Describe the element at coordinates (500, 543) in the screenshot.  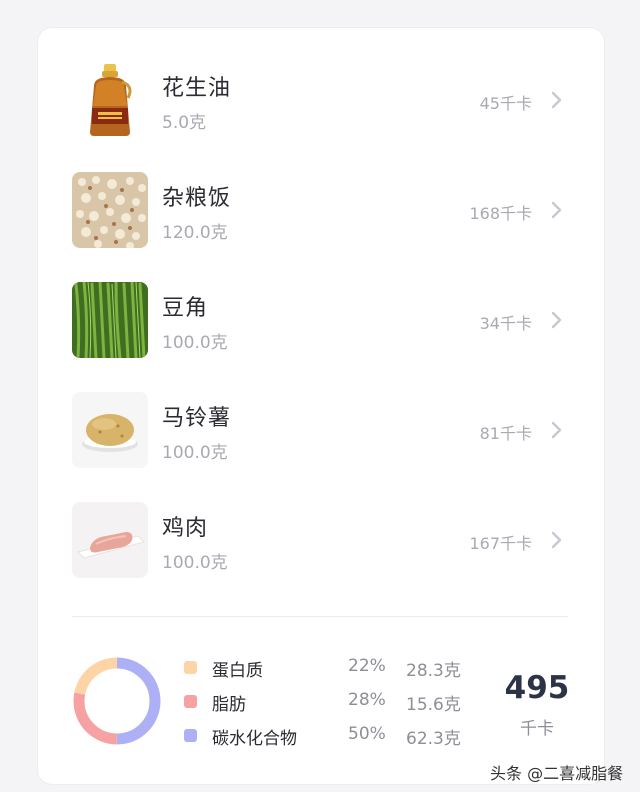
I see `food-calories: 167千卡` at that location.